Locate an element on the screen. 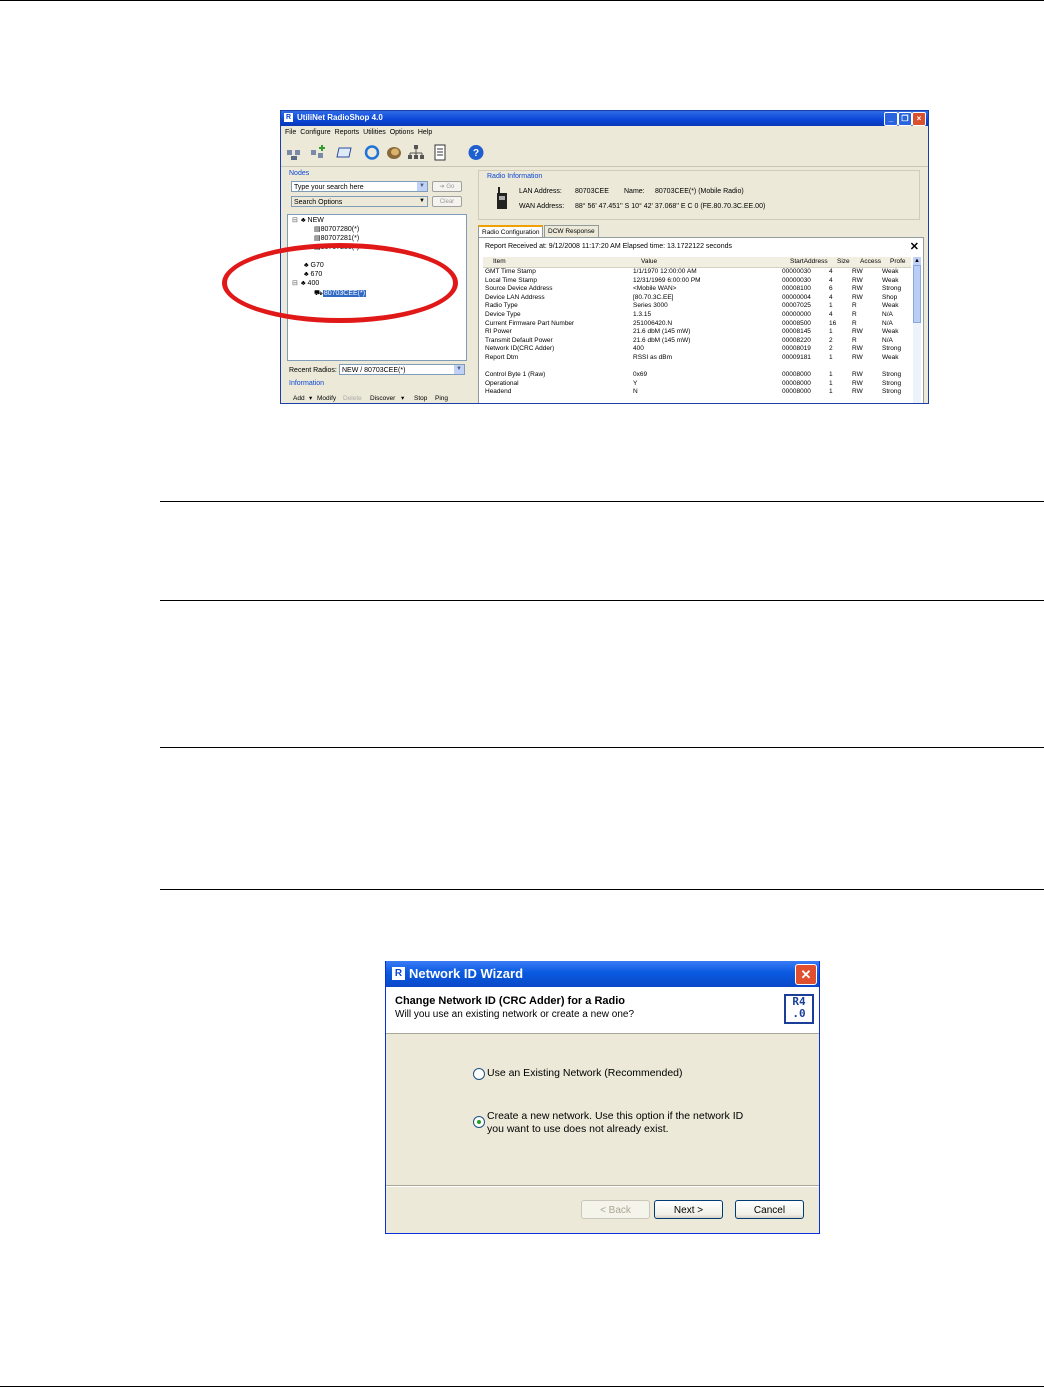 This screenshot has height=1388, width=1044. tree-node-child: ▤80707281(*) is located at coordinates (336, 238).